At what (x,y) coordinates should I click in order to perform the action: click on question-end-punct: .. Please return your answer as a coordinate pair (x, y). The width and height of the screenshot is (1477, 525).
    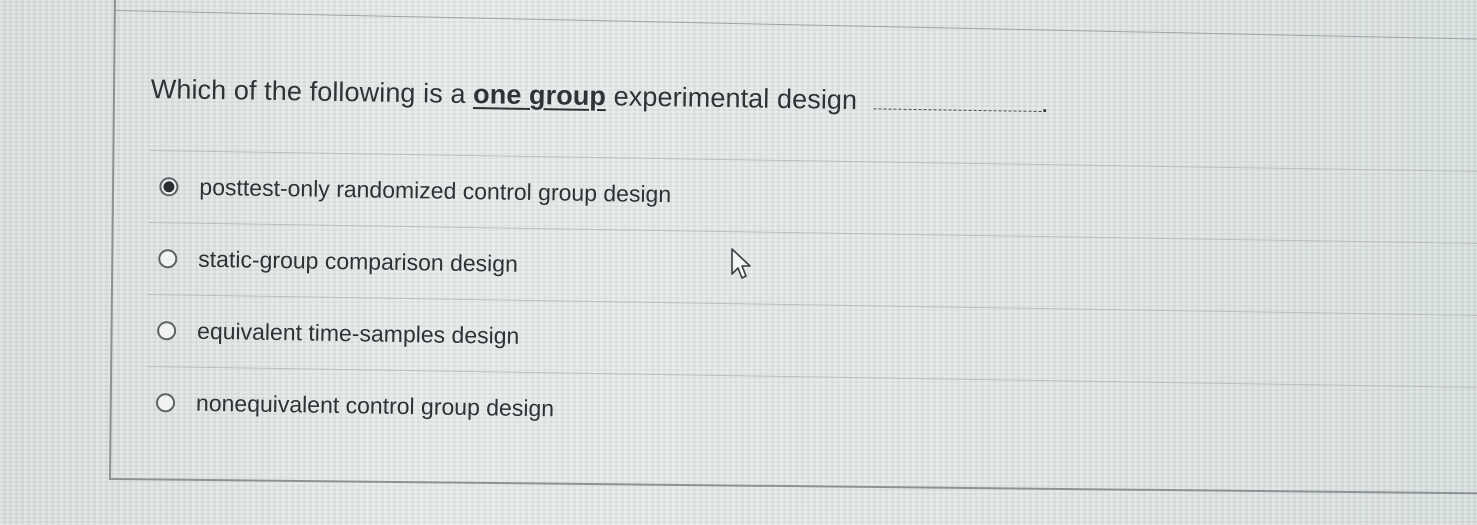
    Looking at the image, I should click on (1044, 103).